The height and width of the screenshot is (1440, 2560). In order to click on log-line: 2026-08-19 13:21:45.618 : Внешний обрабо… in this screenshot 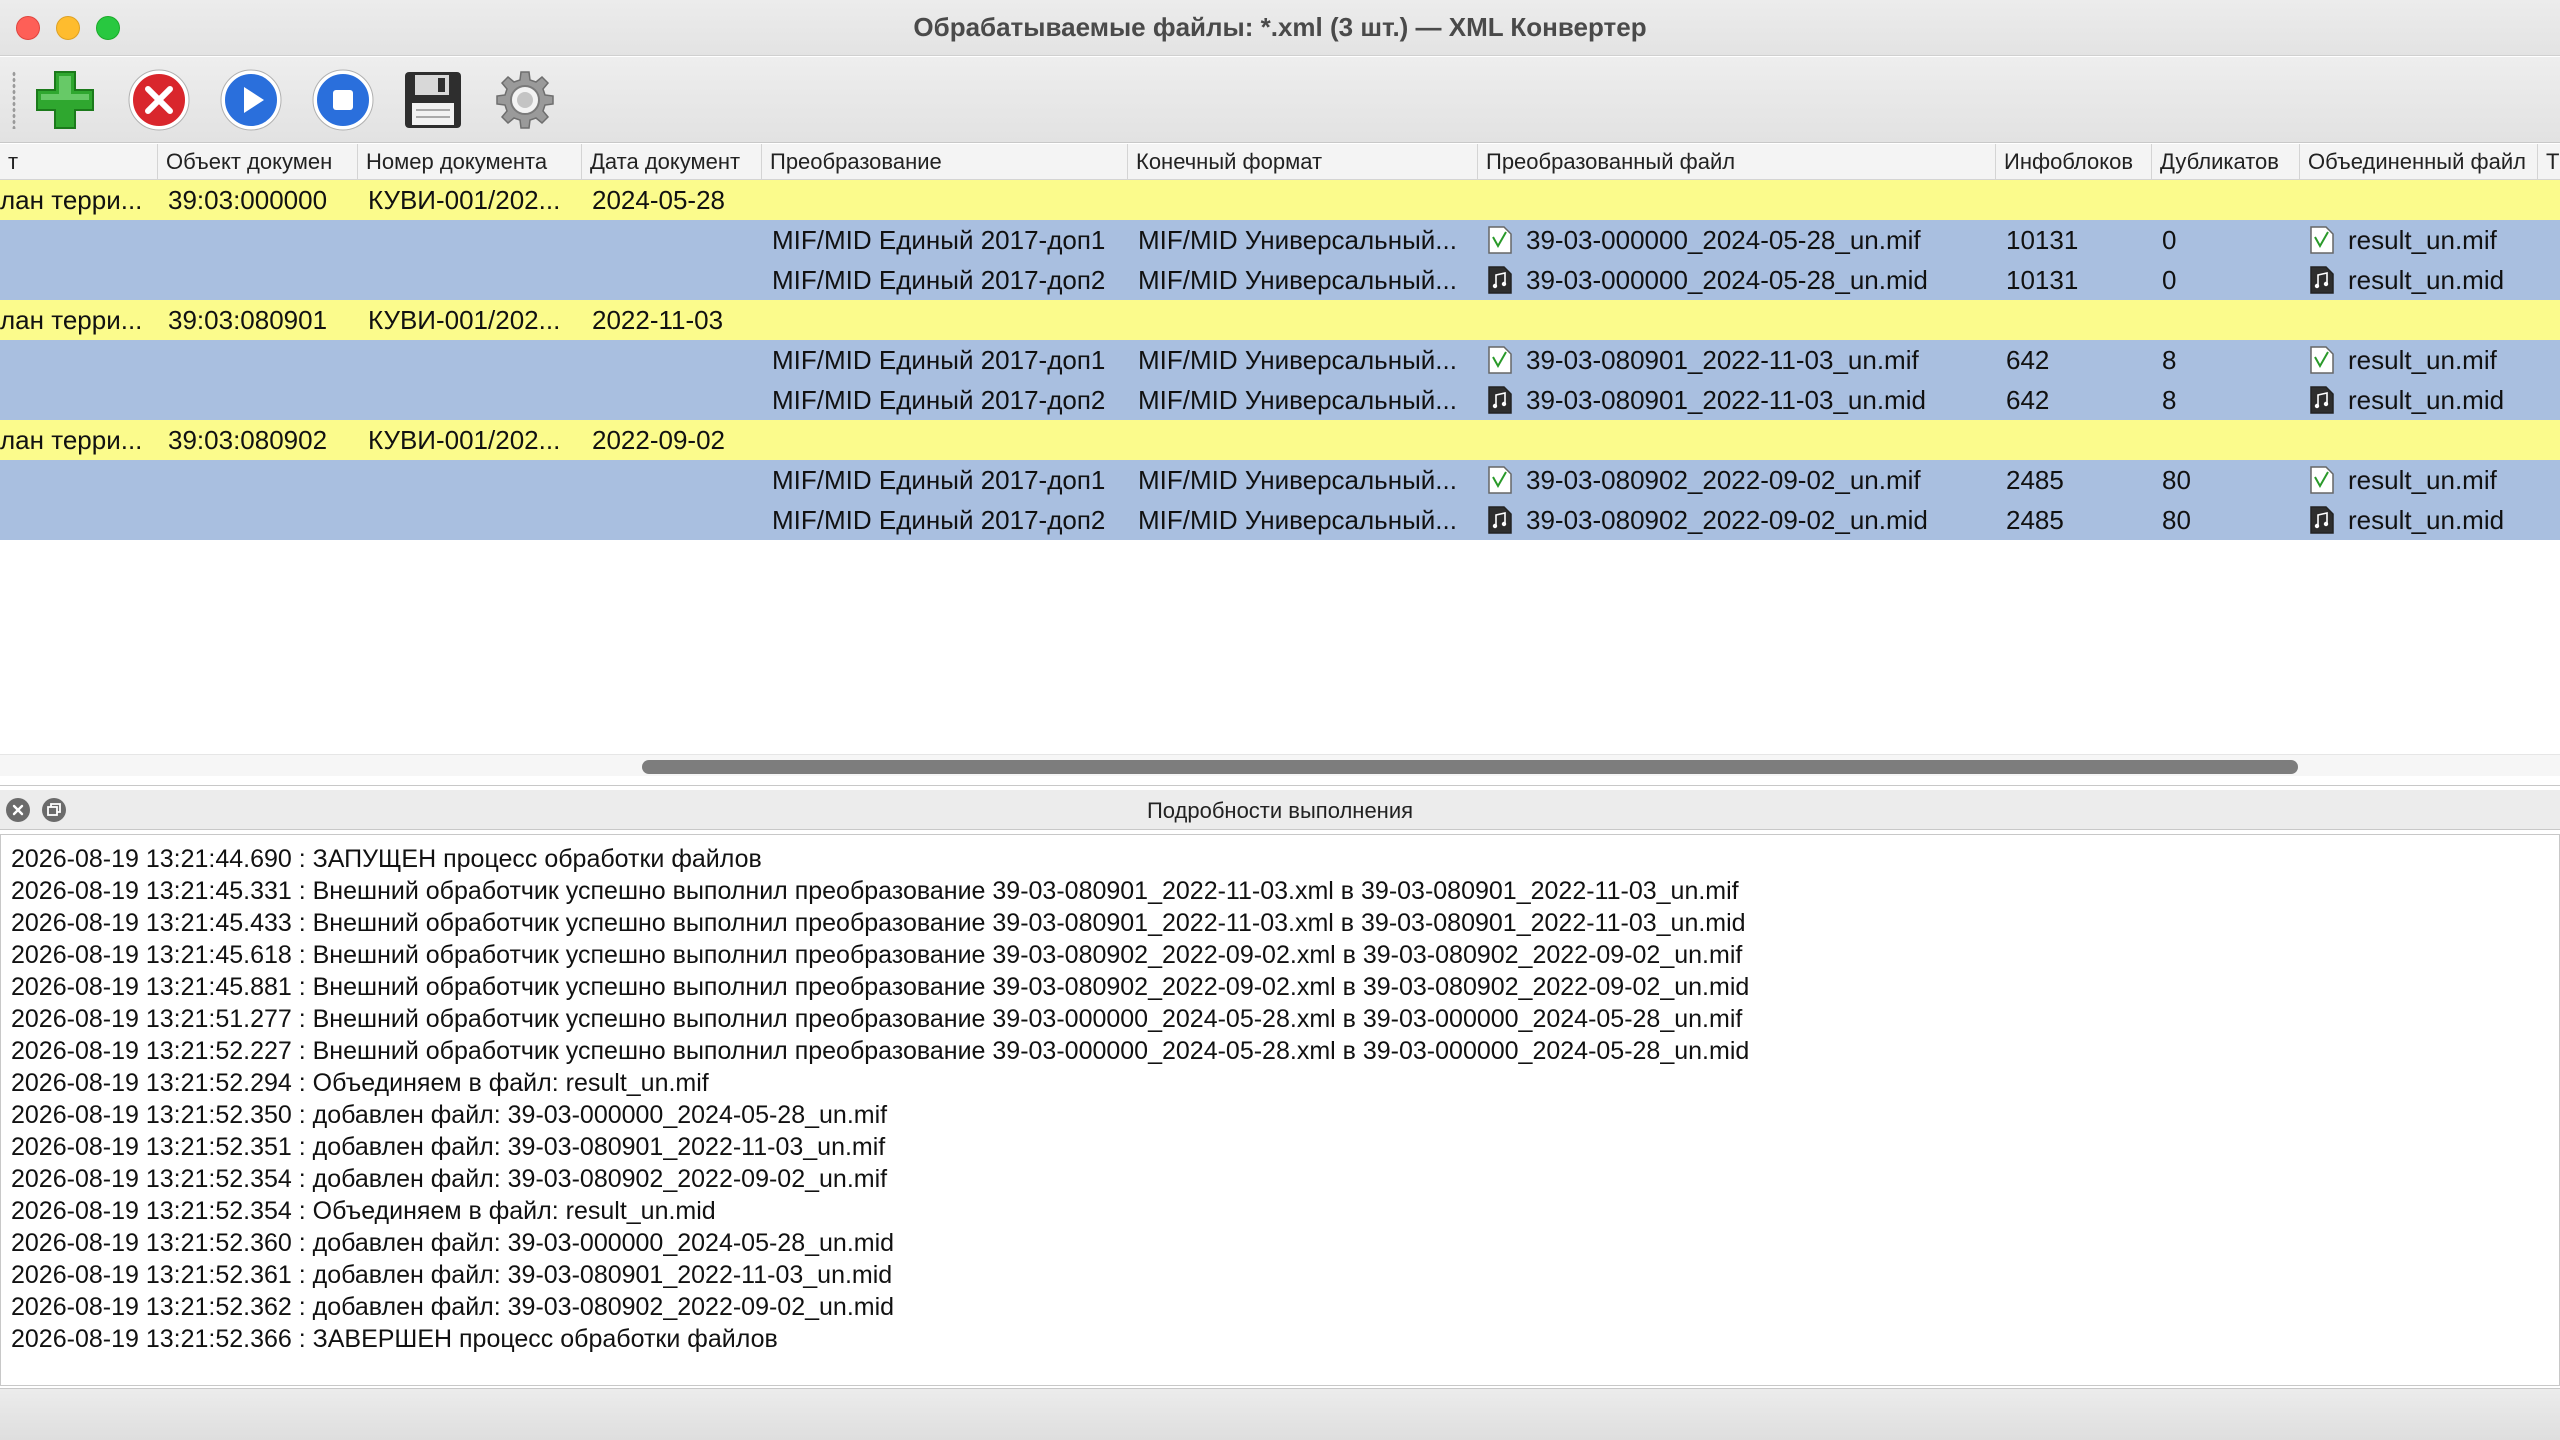, I will do `click(877, 955)`.